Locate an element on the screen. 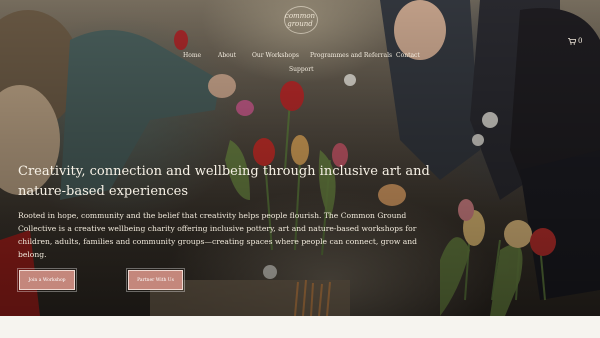  logo-text-line1: common is located at coordinates (300, 16).